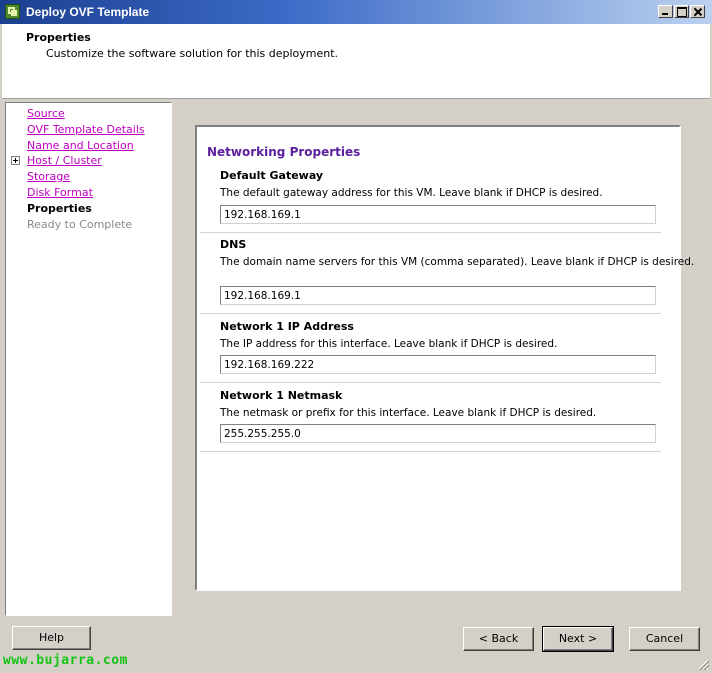 This screenshot has height=673, width=712. What do you see at coordinates (281, 395) in the screenshot?
I see `prop-label-network1-netmask: Network 1 Netmask` at bounding box center [281, 395].